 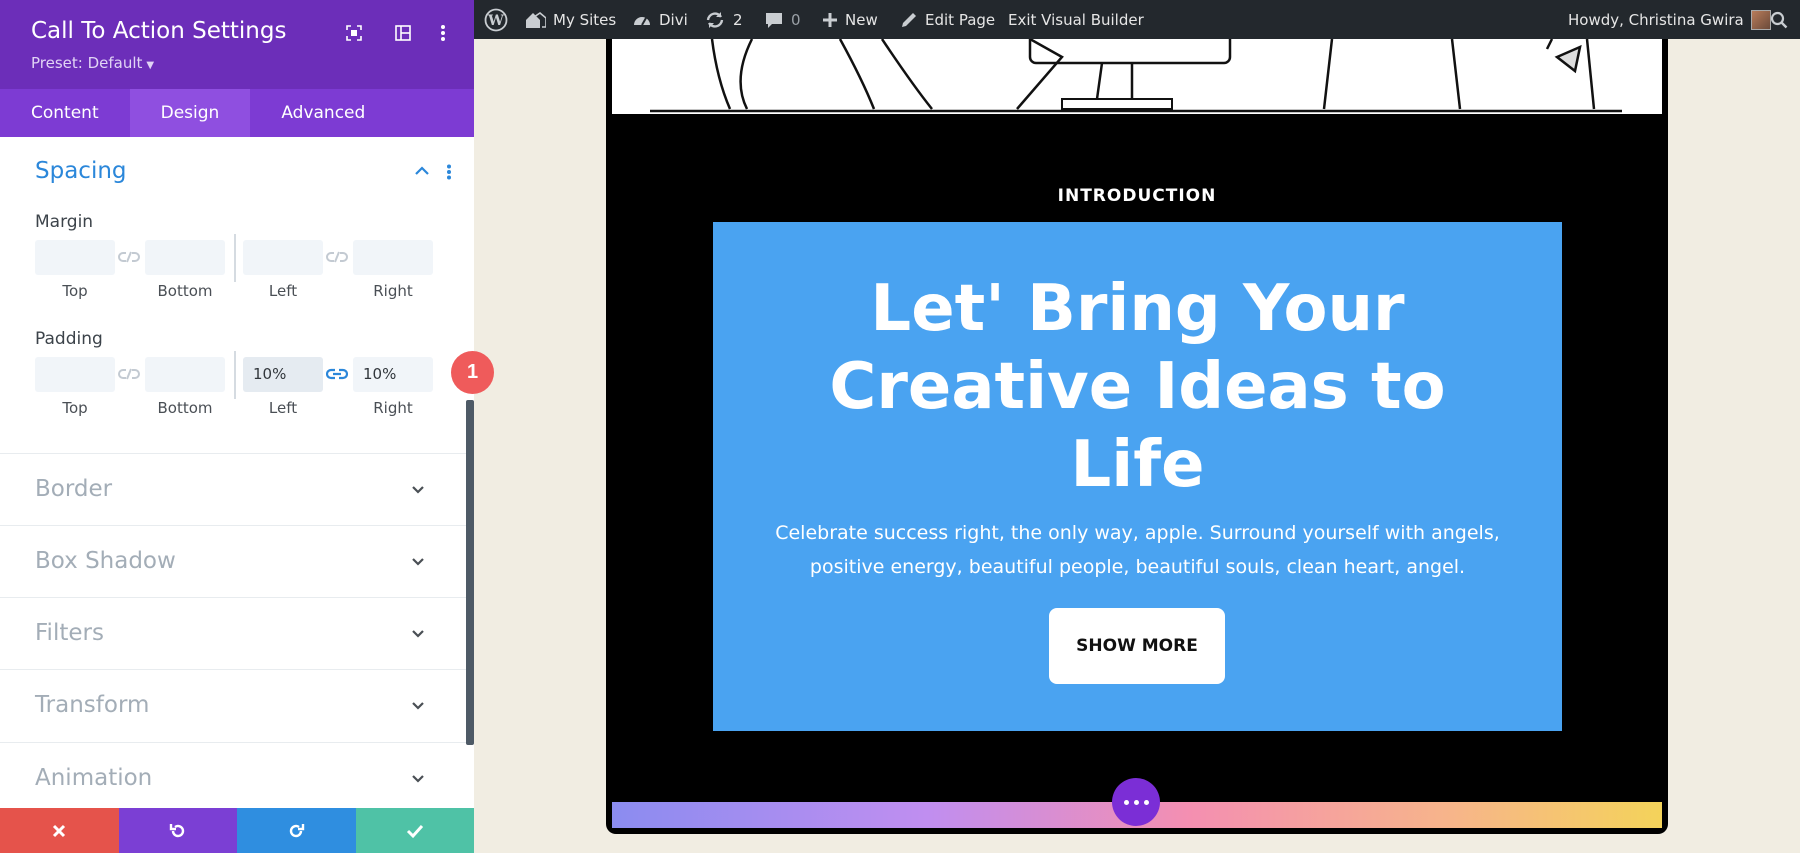 I want to click on new-content-menu: New, so click(x=850, y=19).